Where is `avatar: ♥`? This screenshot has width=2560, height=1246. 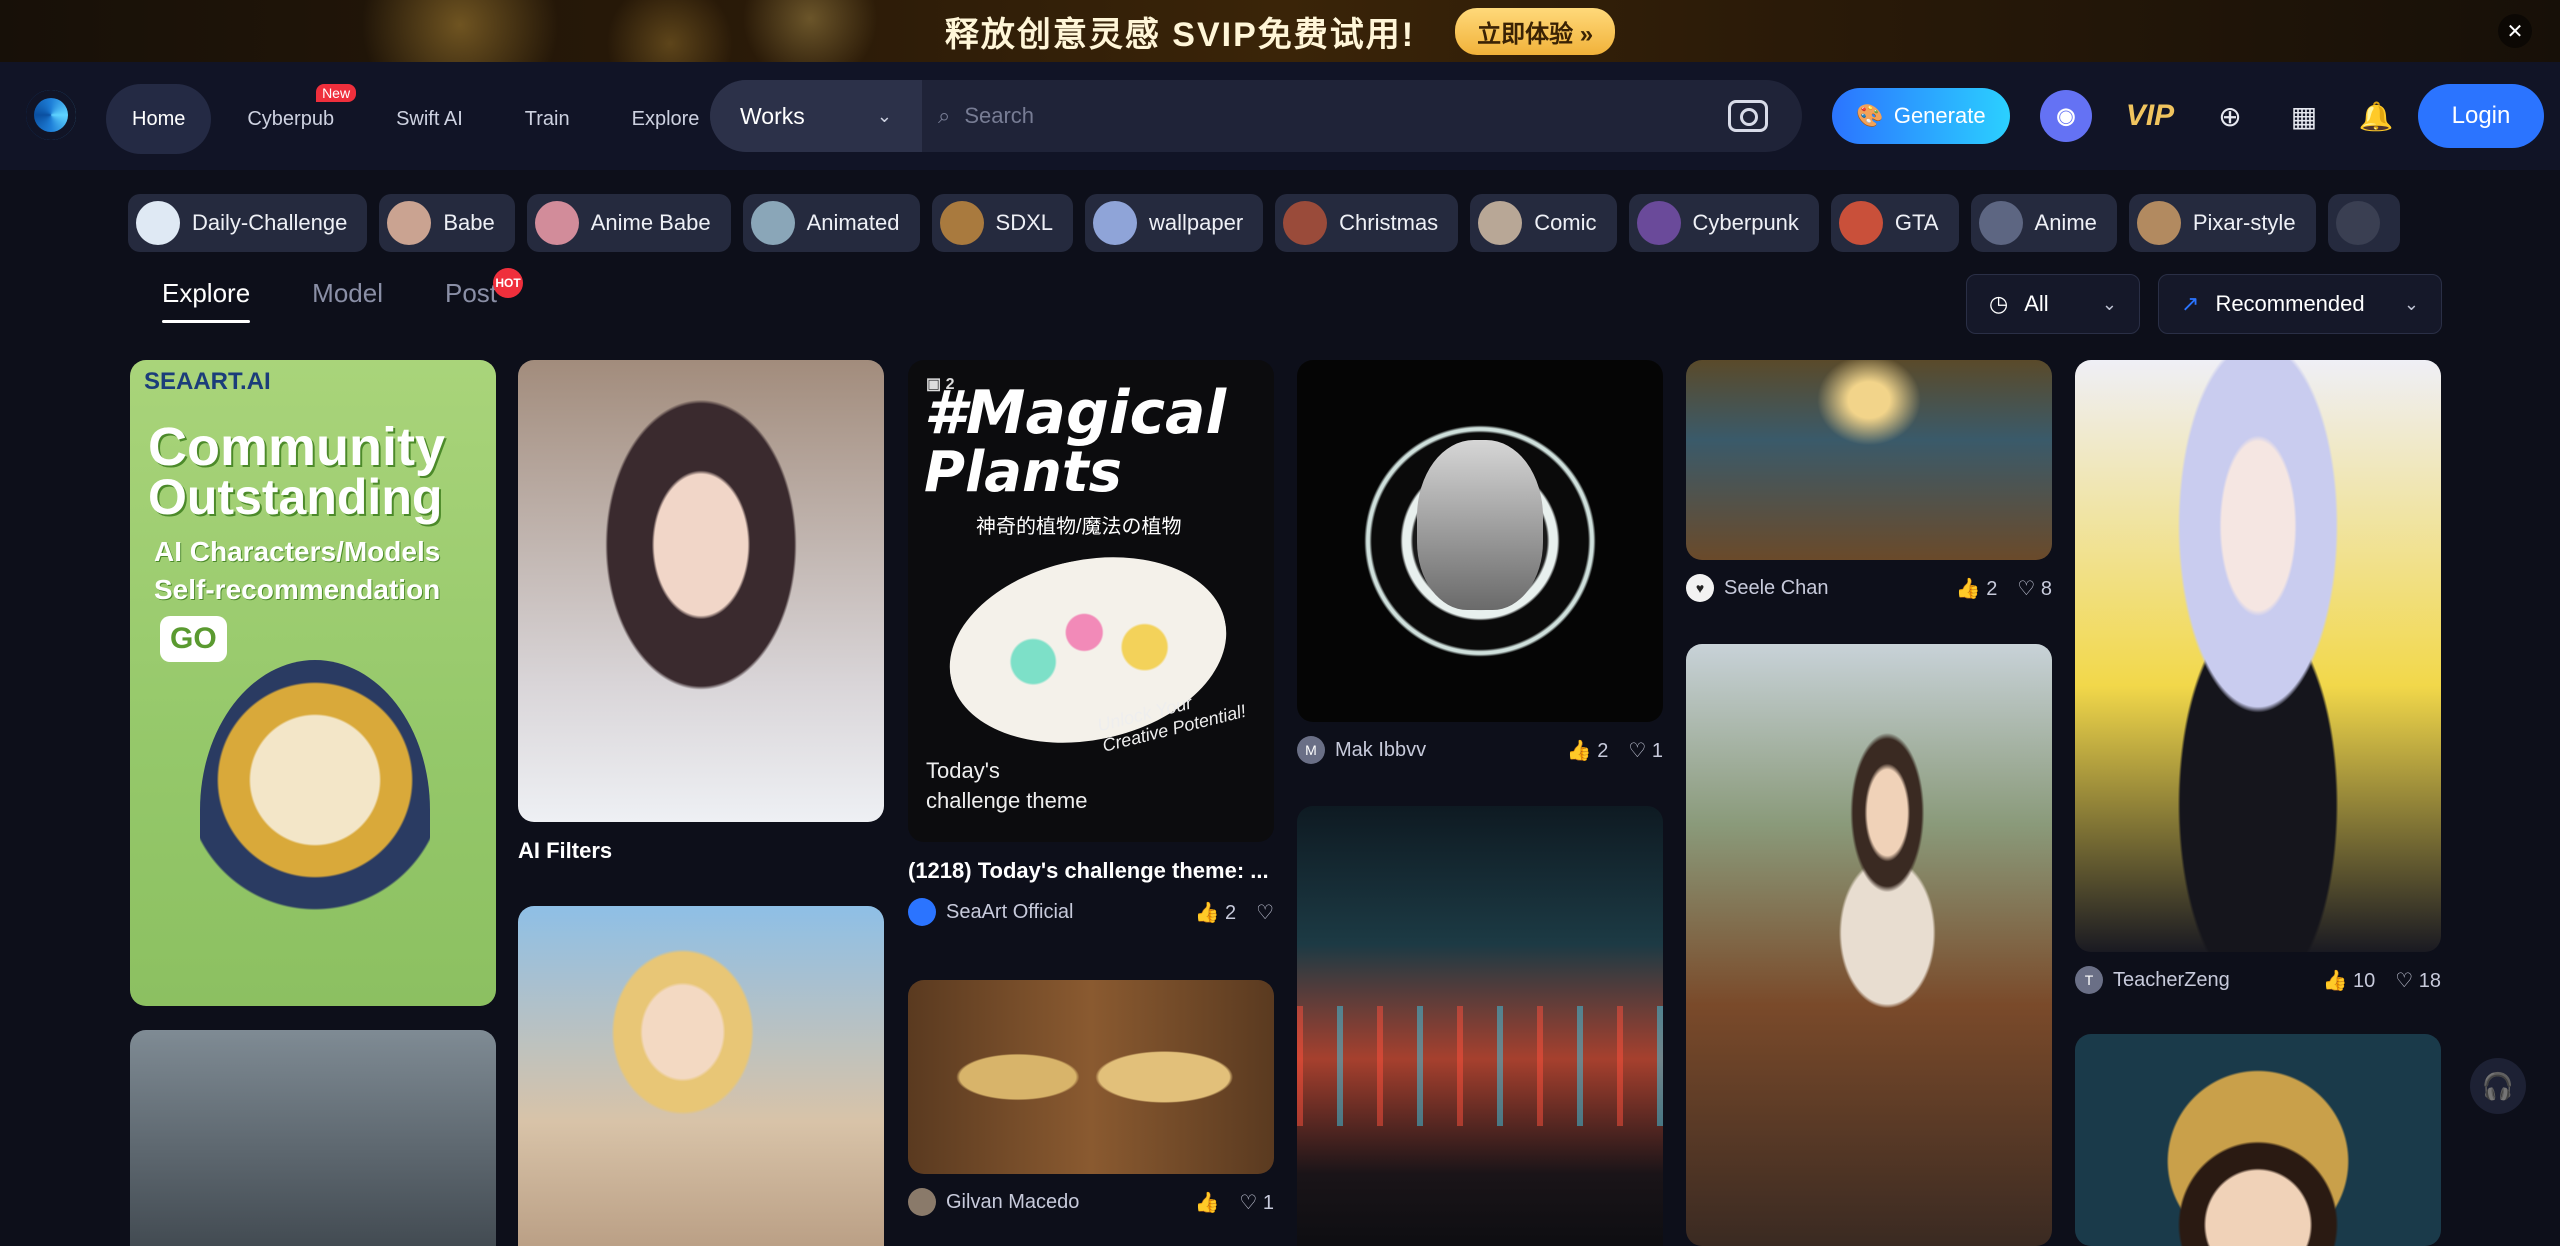 avatar: ♥ is located at coordinates (1700, 588).